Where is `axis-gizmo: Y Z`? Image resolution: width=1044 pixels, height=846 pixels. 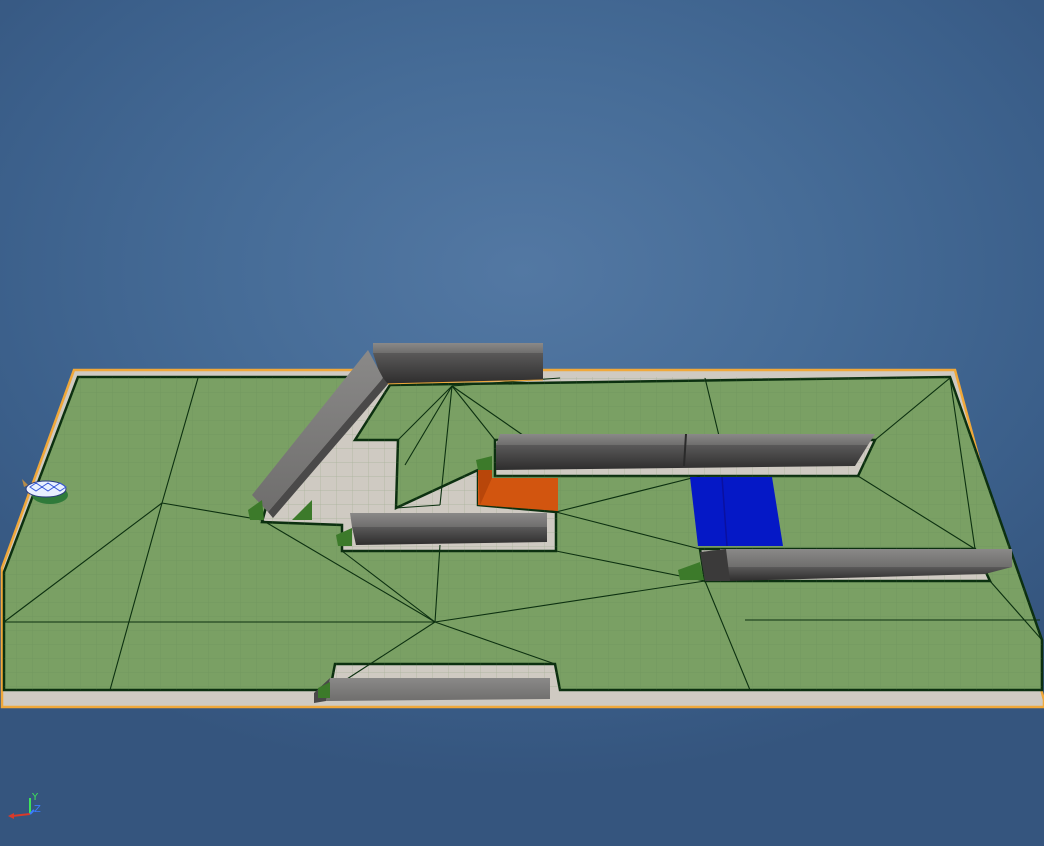 axis-gizmo: Y Z is located at coordinates (24, 805).